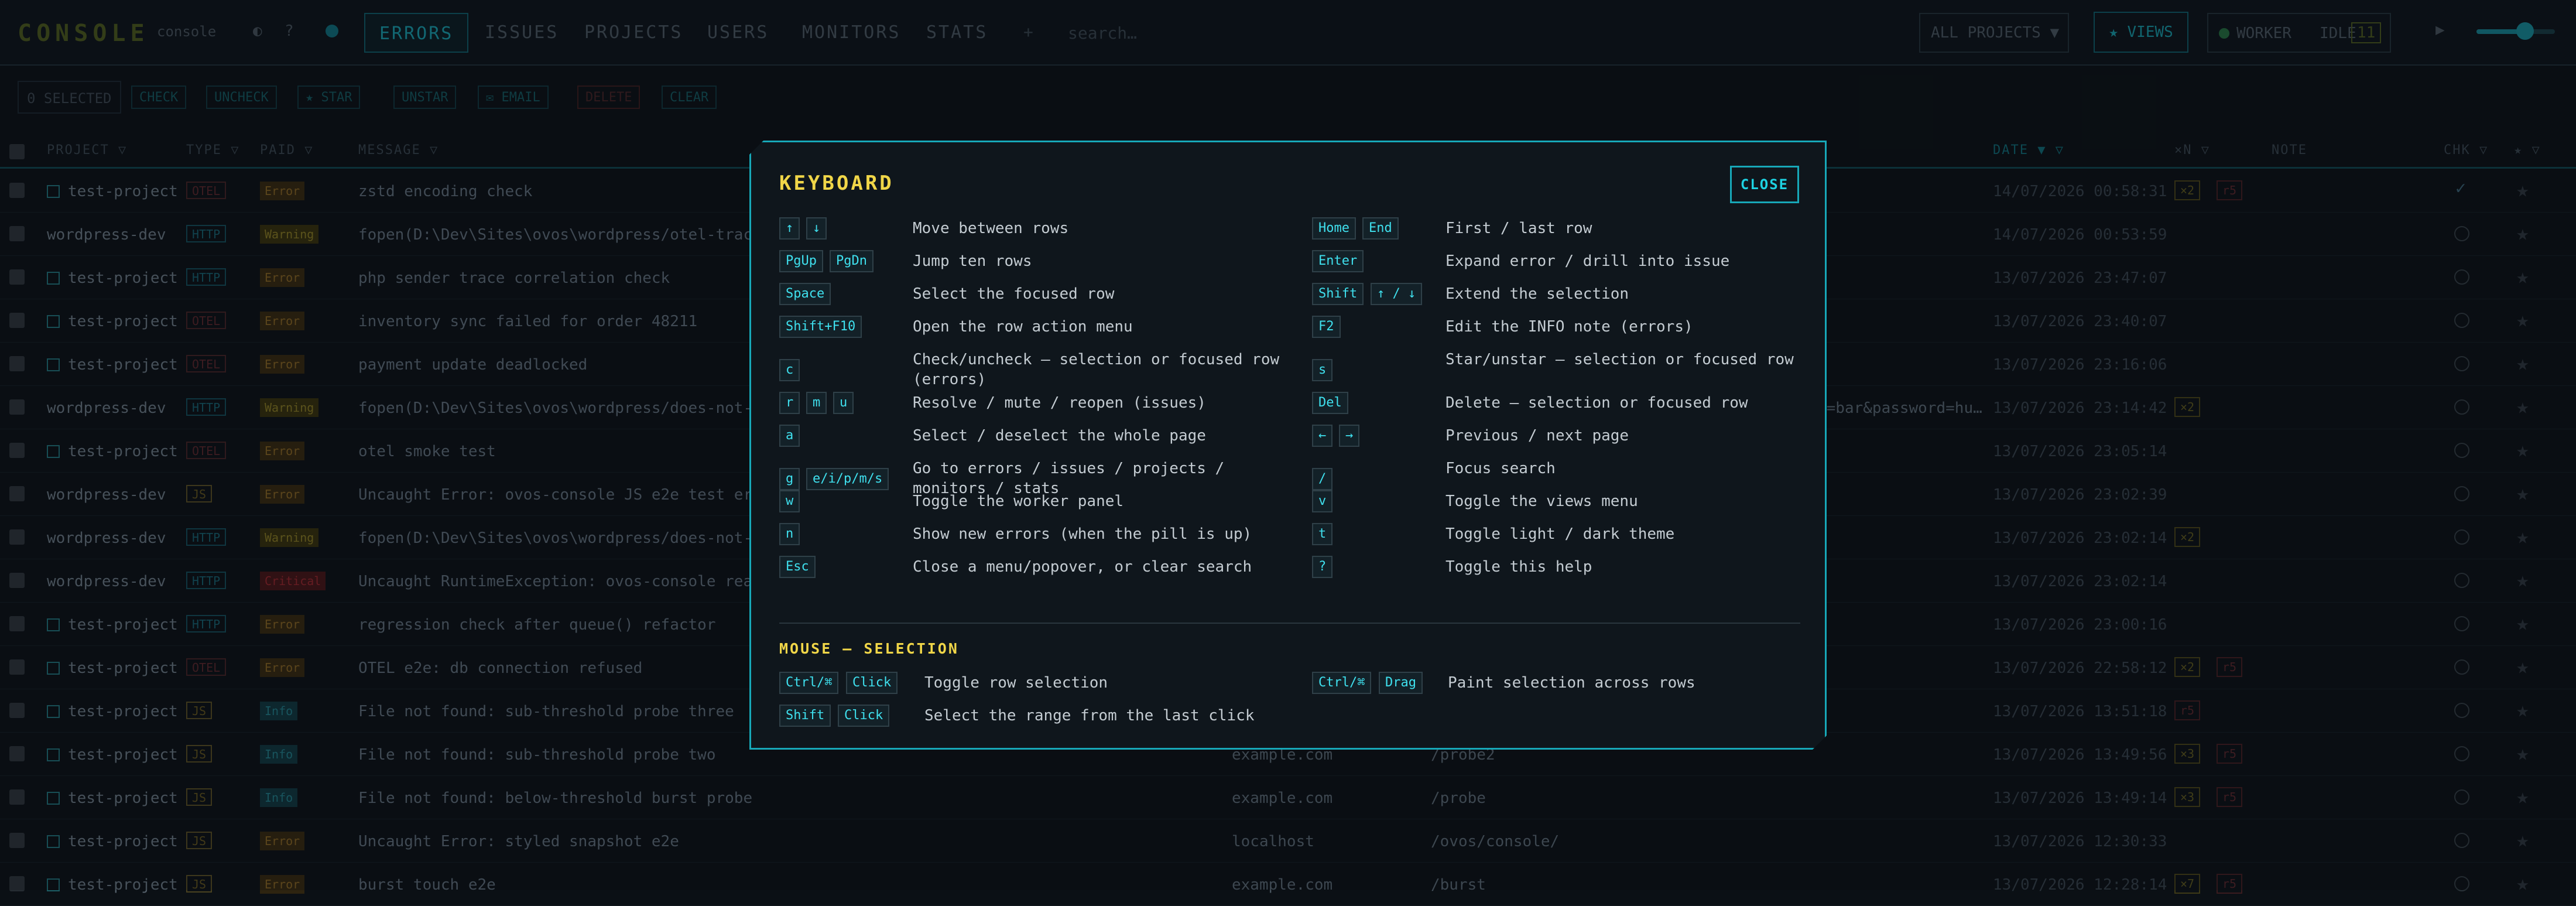 The width and height of the screenshot is (2576, 906). Describe the element at coordinates (869, 649) in the screenshot. I see `mouse-section-title: MOUSE — SELECTION` at that location.